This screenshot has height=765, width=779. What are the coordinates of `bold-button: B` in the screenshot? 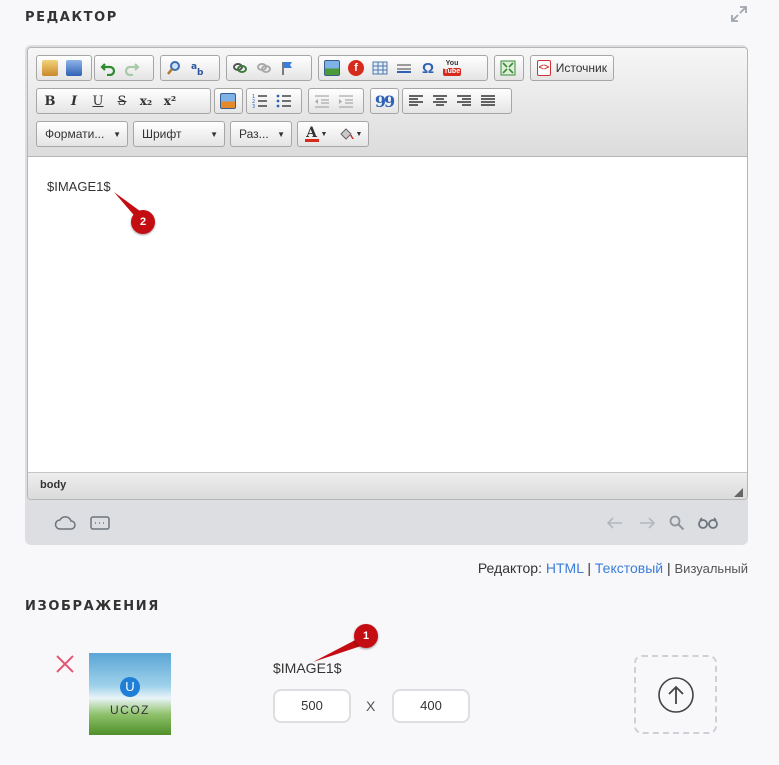 It's located at (50, 101).